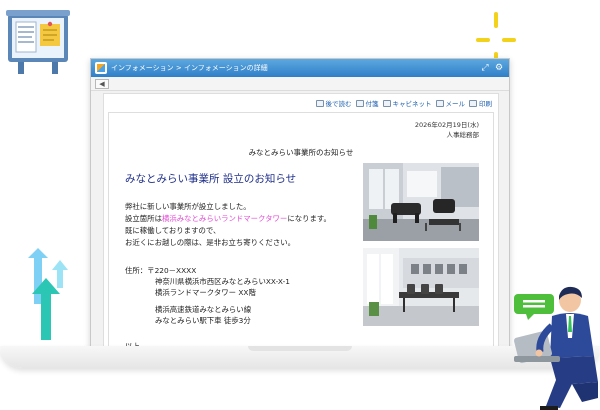 Image resolution: width=600 pixels, height=410 pixels. Describe the element at coordinates (210, 242) in the screenshot. I see `body-line: お近くにお越しの際は、是非お立ち寄りください。` at that location.